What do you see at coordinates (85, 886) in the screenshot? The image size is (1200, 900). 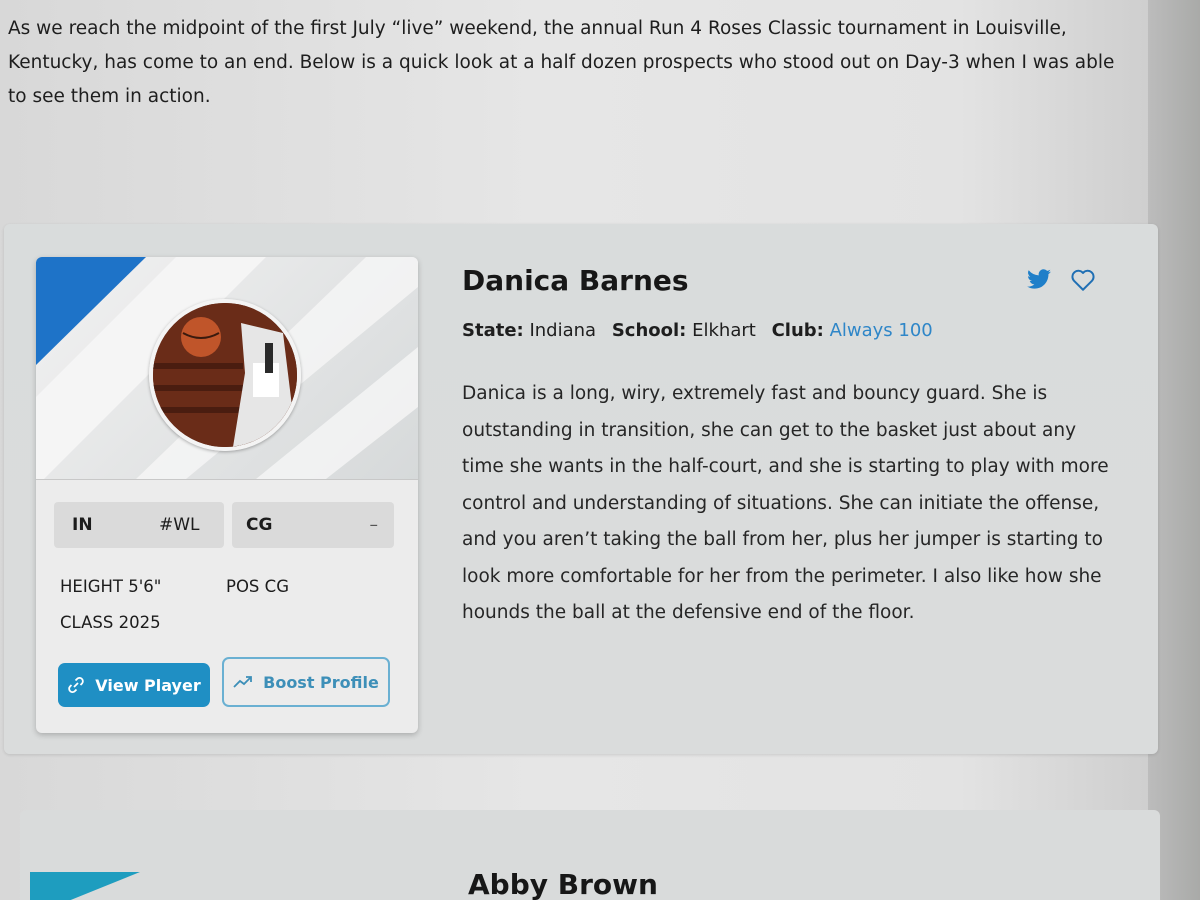 I see `next-profile-banner` at bounding box center [85, 886].